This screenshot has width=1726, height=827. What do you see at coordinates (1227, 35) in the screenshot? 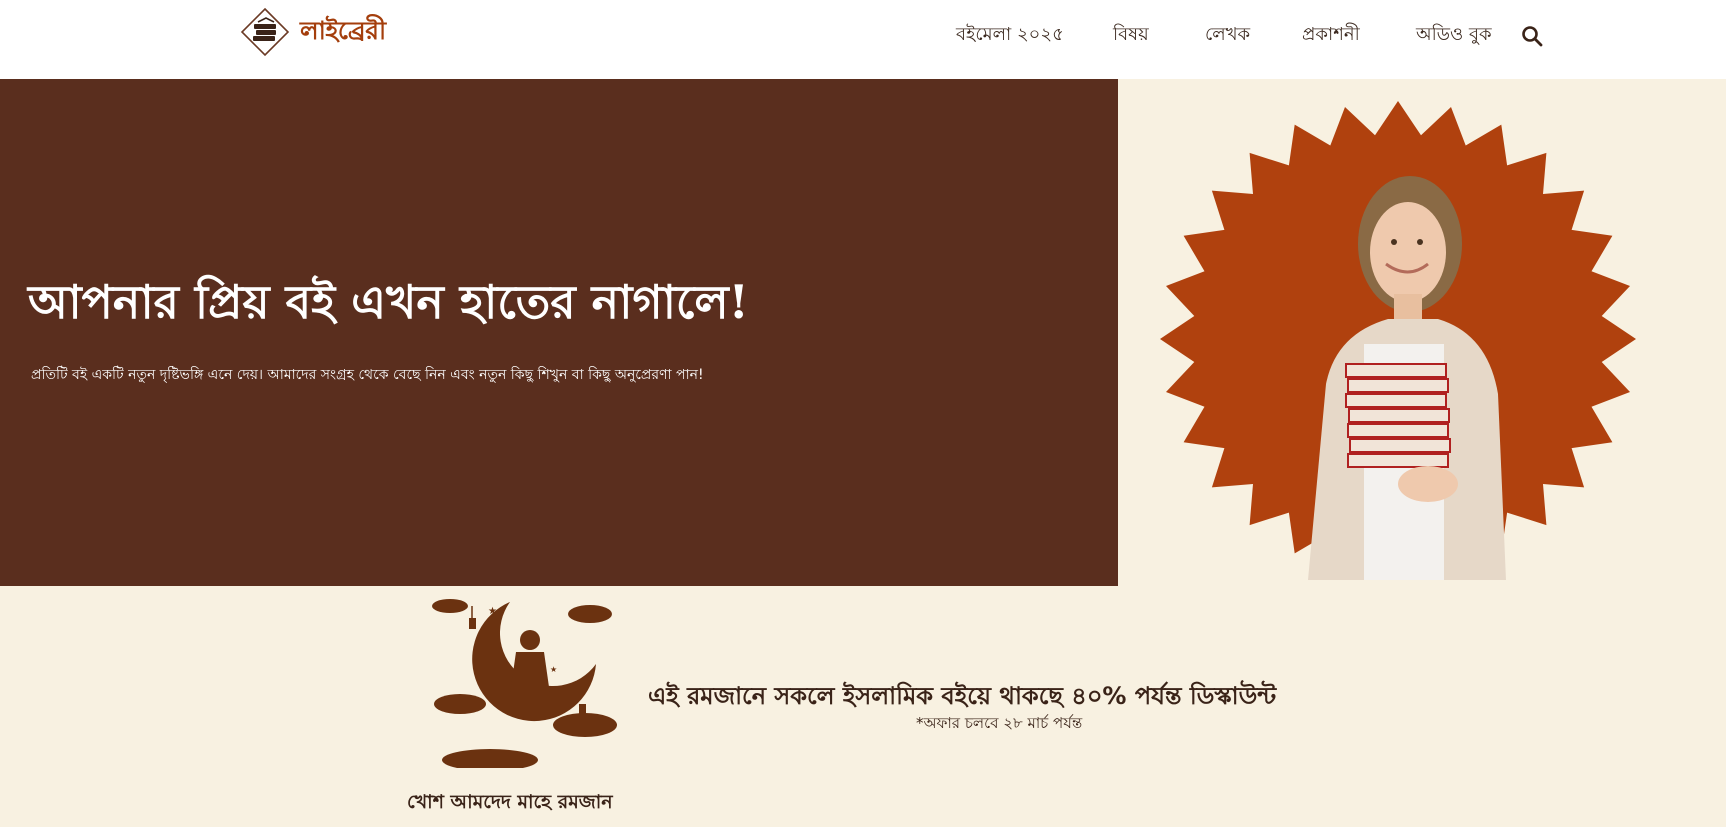
I see `nav-author: লেখক` at bounding box center [1227, 35].